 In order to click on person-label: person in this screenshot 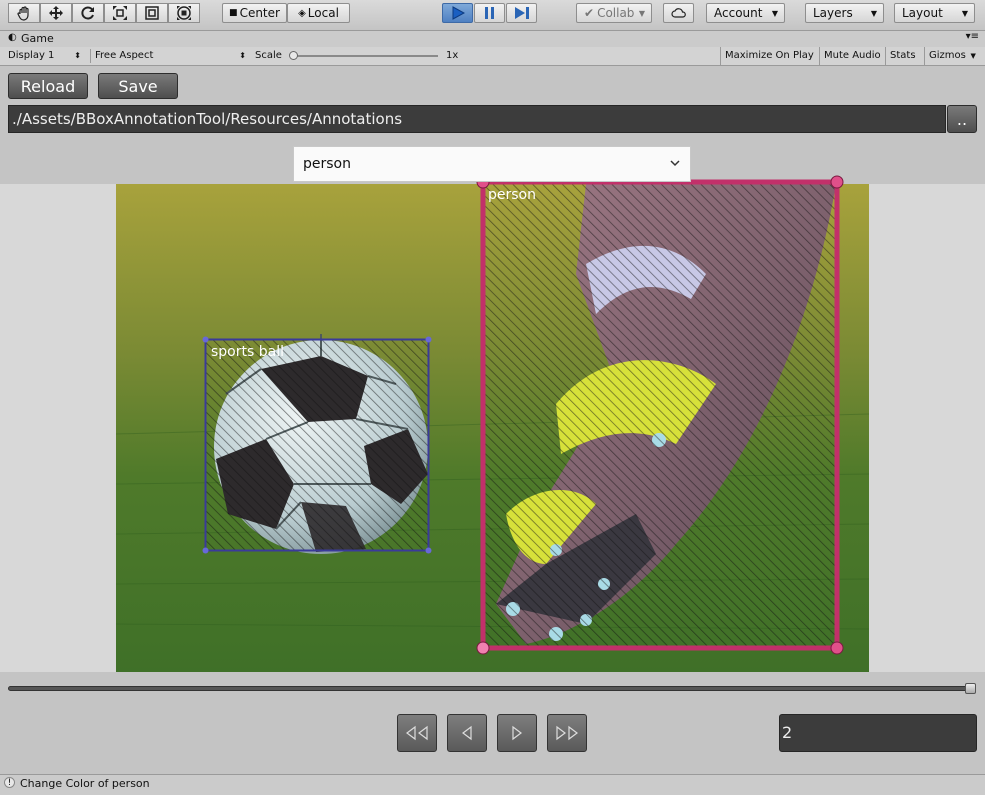, I will do `click(512, 195)`.